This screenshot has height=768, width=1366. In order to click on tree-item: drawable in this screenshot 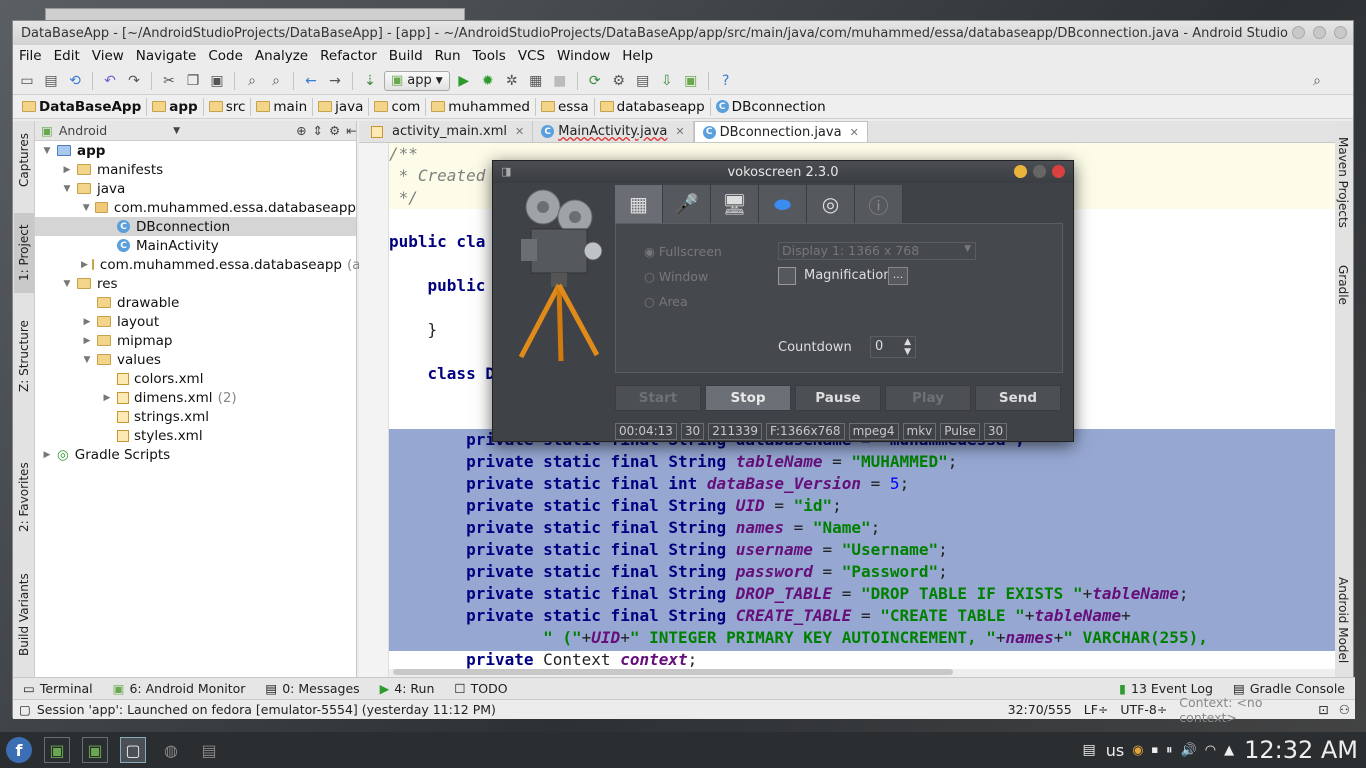, I will do `click(195, 302)`.